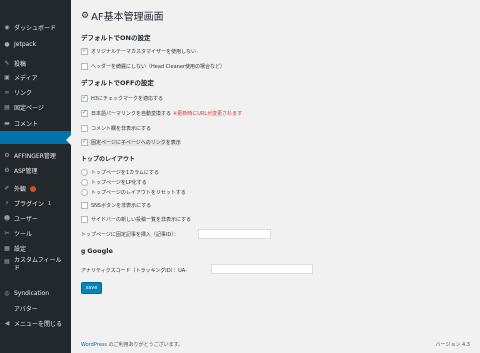  Describe the element at coordinates (208, 114) in the screenshot. I see `warning-note: ※更新時にURLが変更されます` at that location.